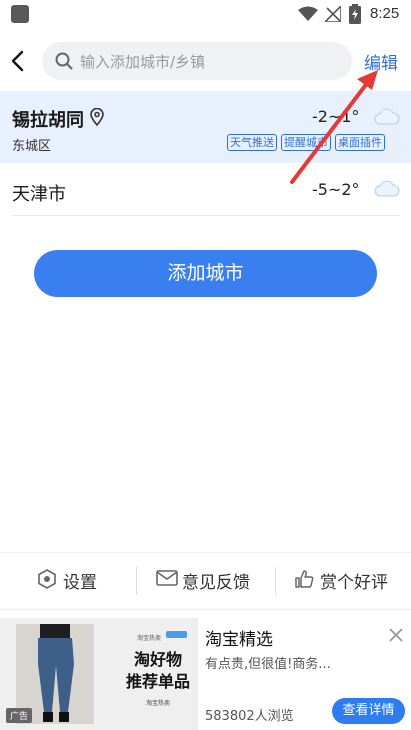  I want to click on city-tags: 天气推送 提醒城市 桌面插件, so click(306, 142).